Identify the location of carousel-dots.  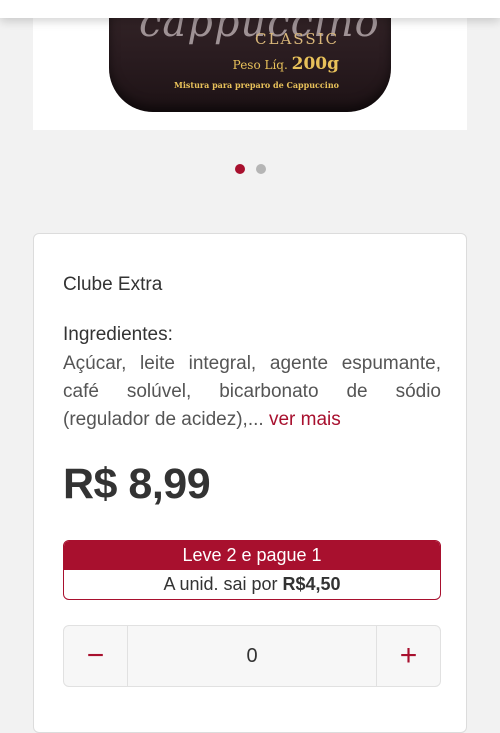
(250, 169).